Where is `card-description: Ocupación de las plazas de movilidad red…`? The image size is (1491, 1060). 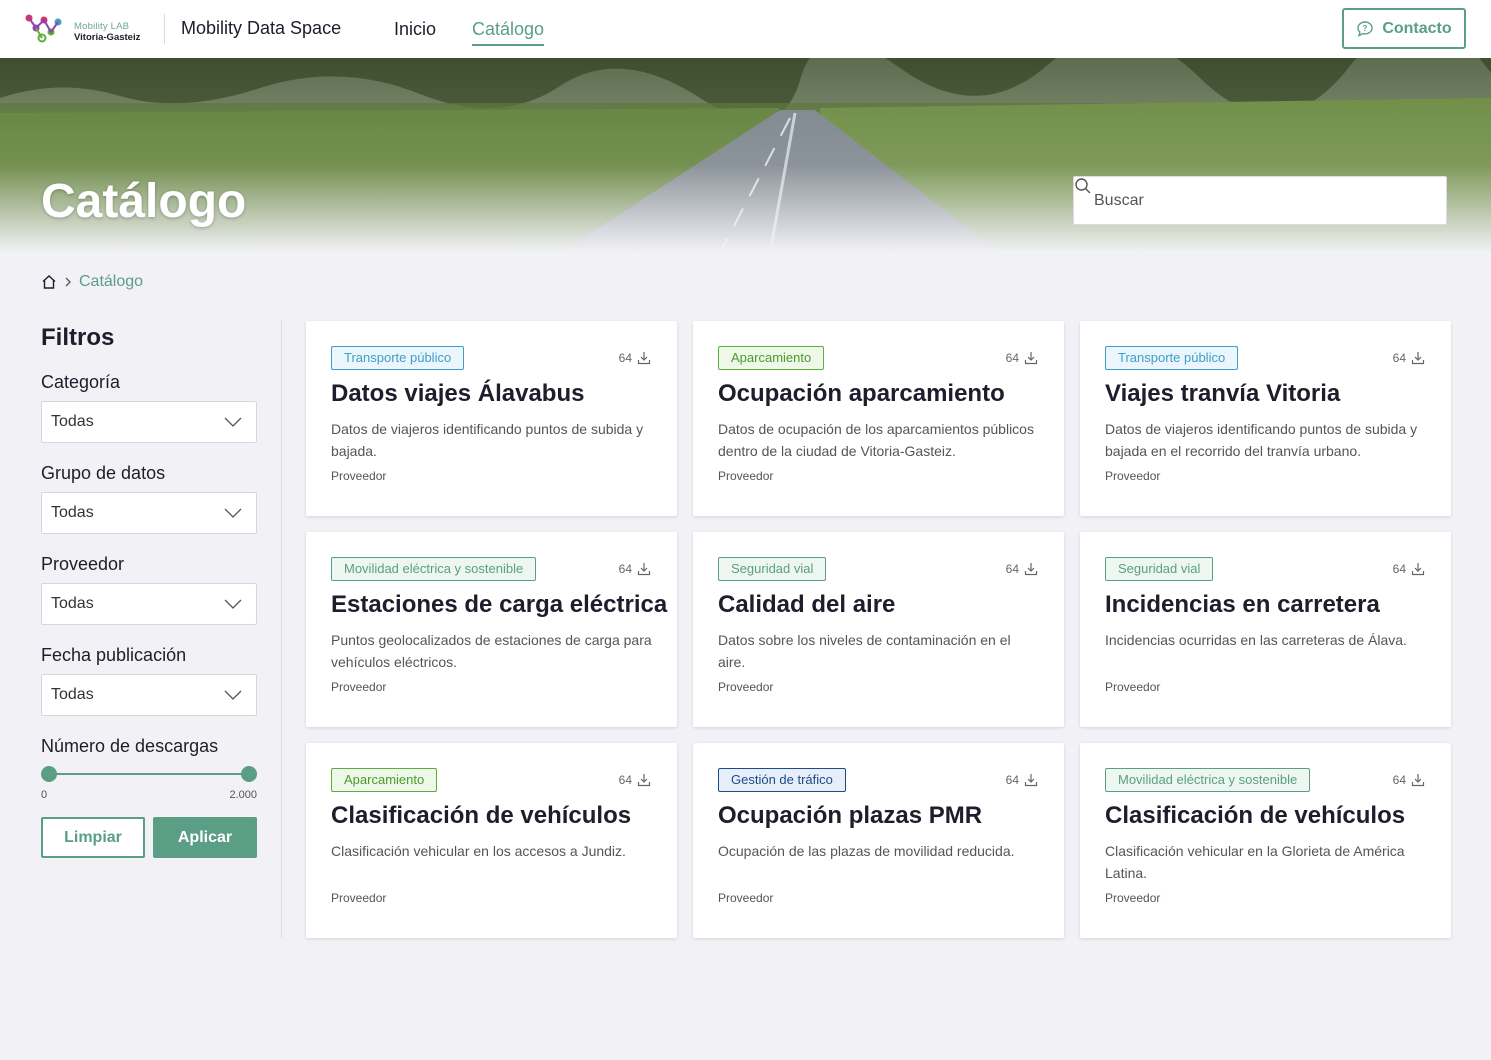
card-description: Ocupación de las plazas de movilidad red… is located at coordinates (866, 851).